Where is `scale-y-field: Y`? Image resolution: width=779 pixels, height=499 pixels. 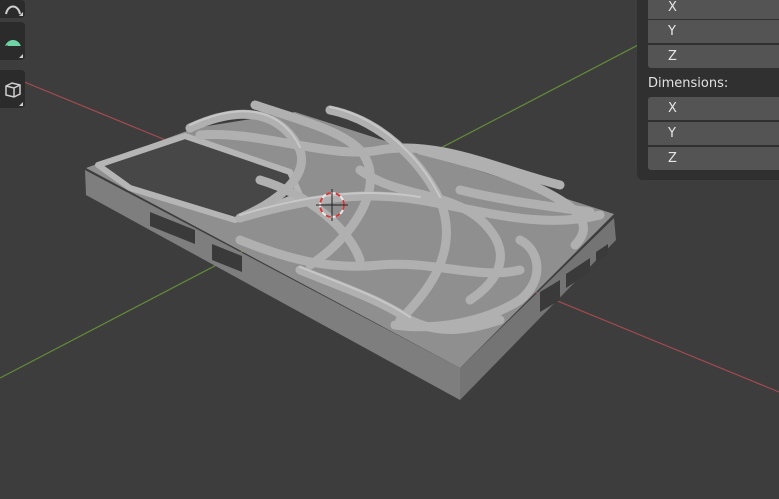
scale-y-field: Y is located at coordinates (713, 31).